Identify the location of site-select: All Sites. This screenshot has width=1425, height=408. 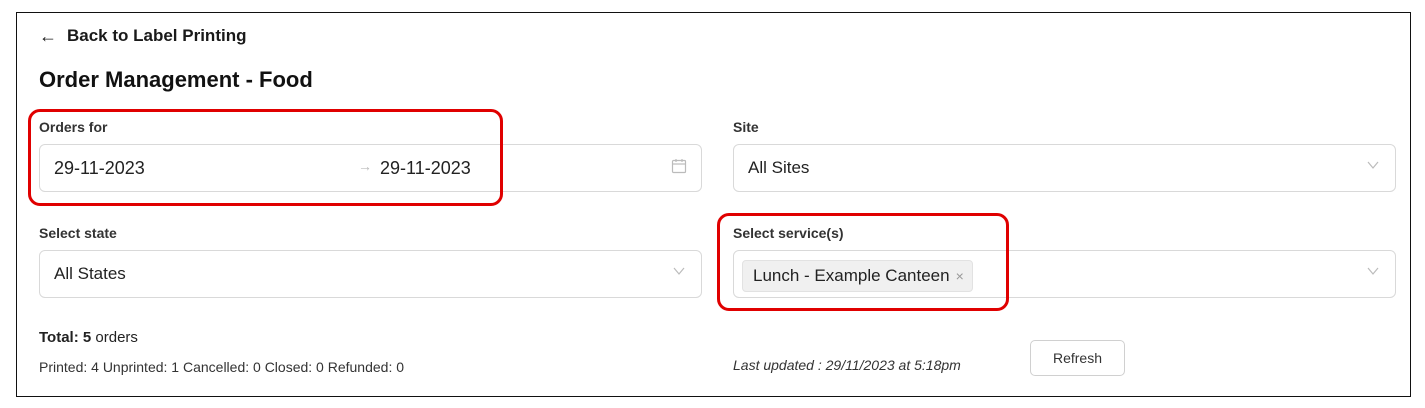
(1064, 168).